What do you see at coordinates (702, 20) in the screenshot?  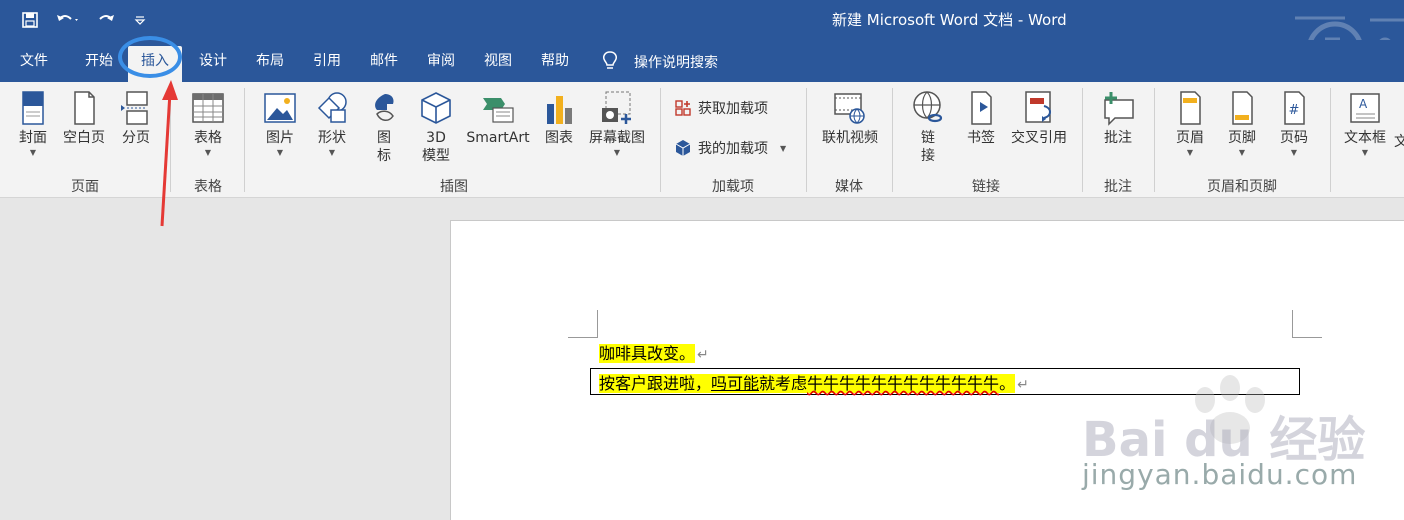 I see `title-bar: 新建 Microsoft Word 文档 - Word` at bounding box center [702, 20].